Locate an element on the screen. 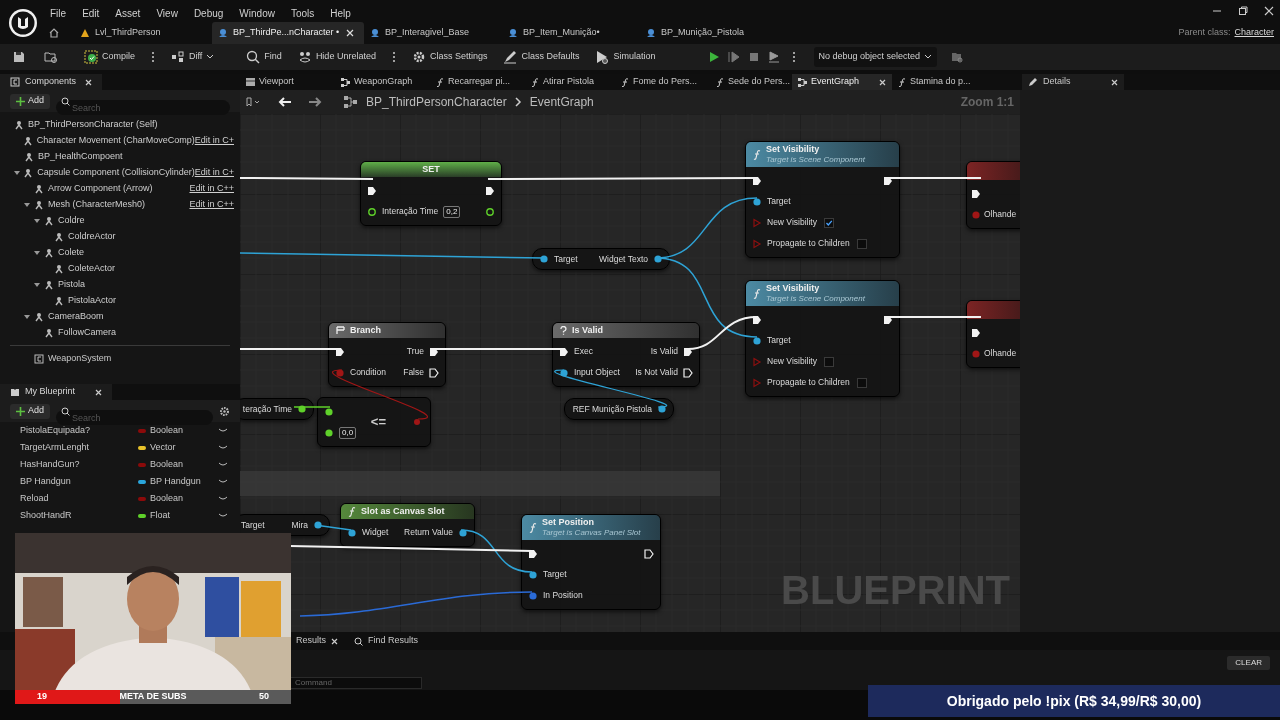 Image resolution: width=1280 pixels, height=720 pixels. breadcrumb-item: BP_ThirdPersonCharacter is located at coordinates (436, 102).